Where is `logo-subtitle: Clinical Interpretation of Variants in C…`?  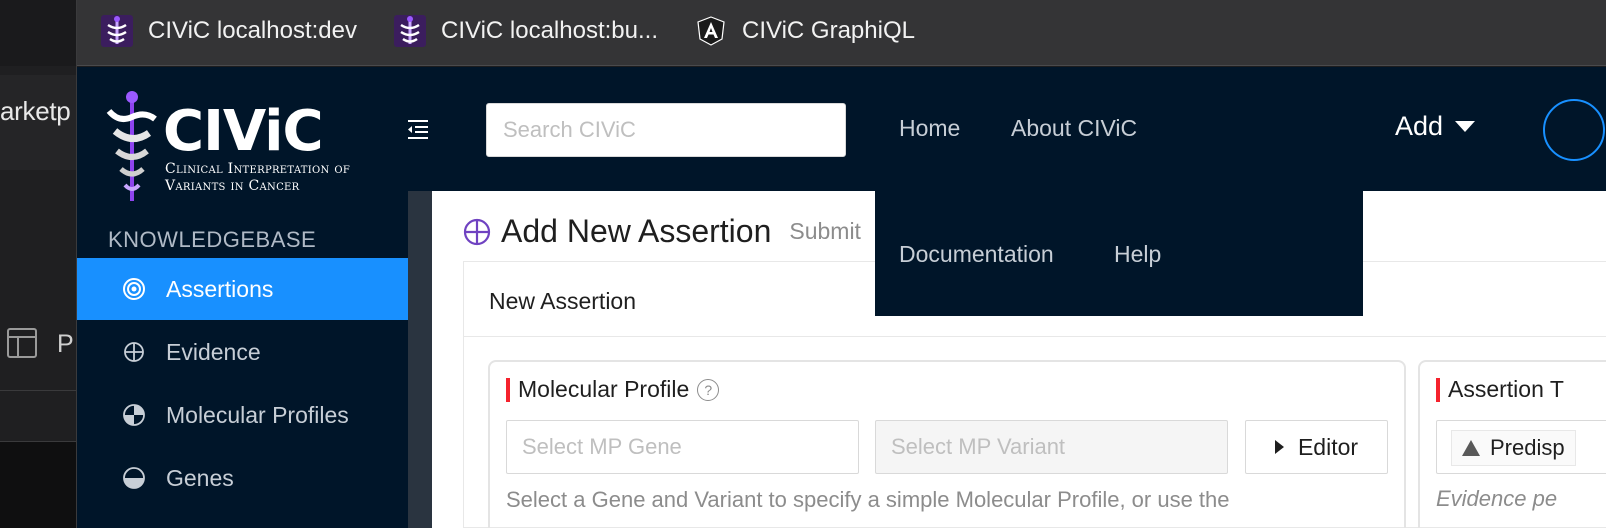 logo-subtitle: Clinical Interpretation of Variants in C… is located at coordinates (257, 178).